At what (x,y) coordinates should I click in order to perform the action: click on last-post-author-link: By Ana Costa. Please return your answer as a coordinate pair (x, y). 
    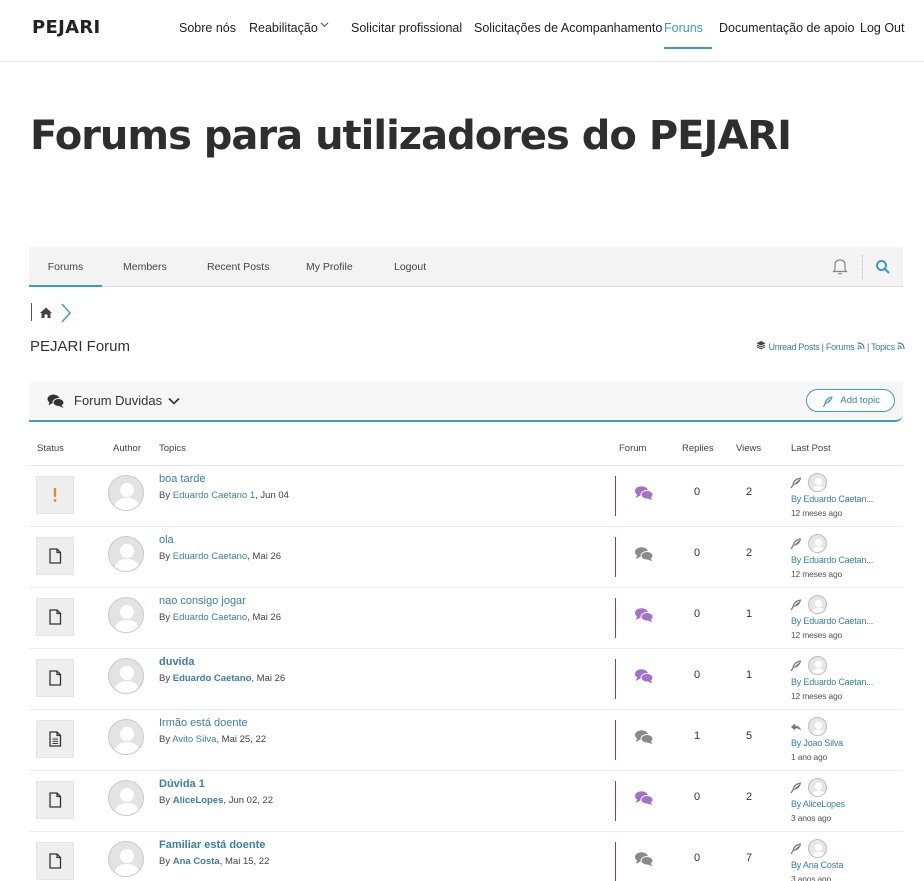
    Looking at the image, I should click on (817, 865).